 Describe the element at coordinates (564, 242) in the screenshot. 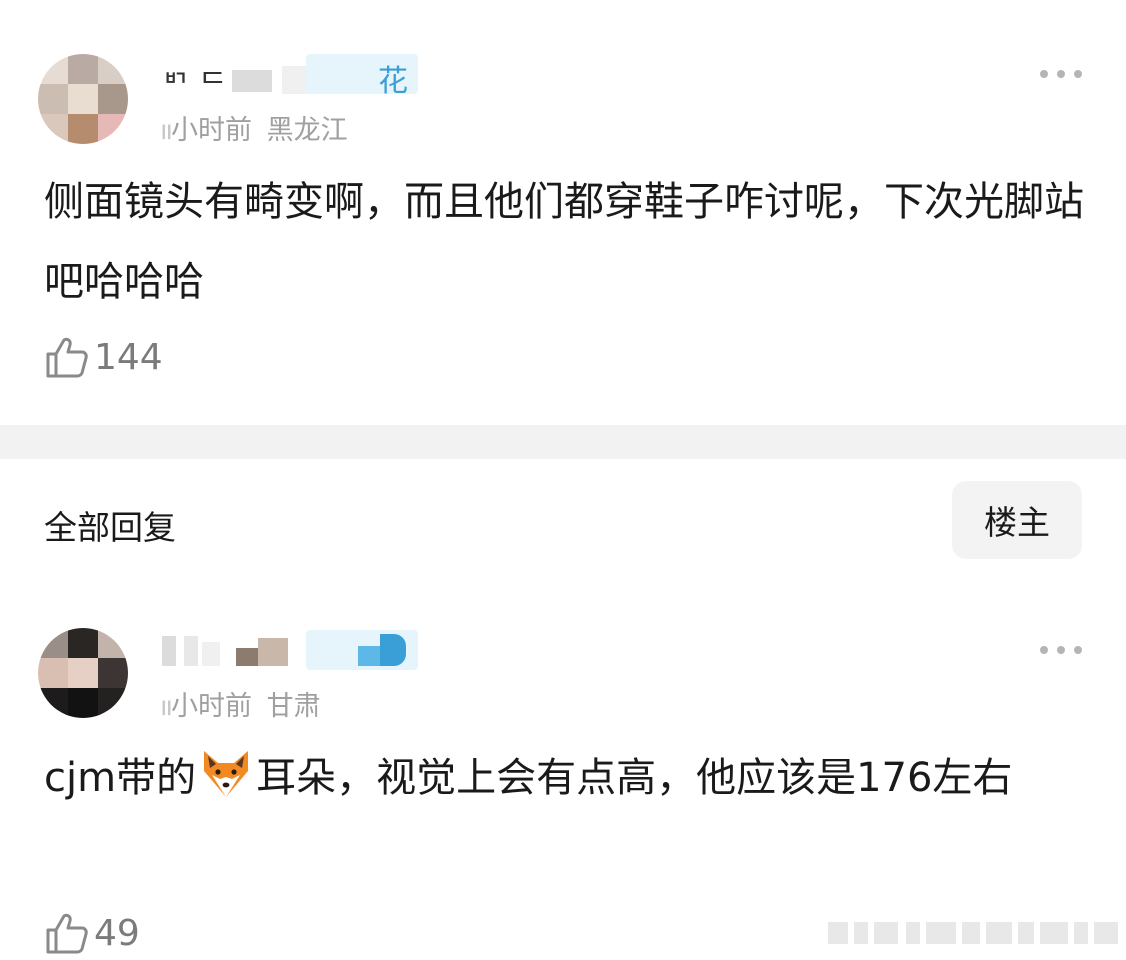

I see `comment-text: 侧面镜头有畸变啊，而且他们都穿鞋子咋讨呢，下次光脚站吧哈哈哈` at that location.